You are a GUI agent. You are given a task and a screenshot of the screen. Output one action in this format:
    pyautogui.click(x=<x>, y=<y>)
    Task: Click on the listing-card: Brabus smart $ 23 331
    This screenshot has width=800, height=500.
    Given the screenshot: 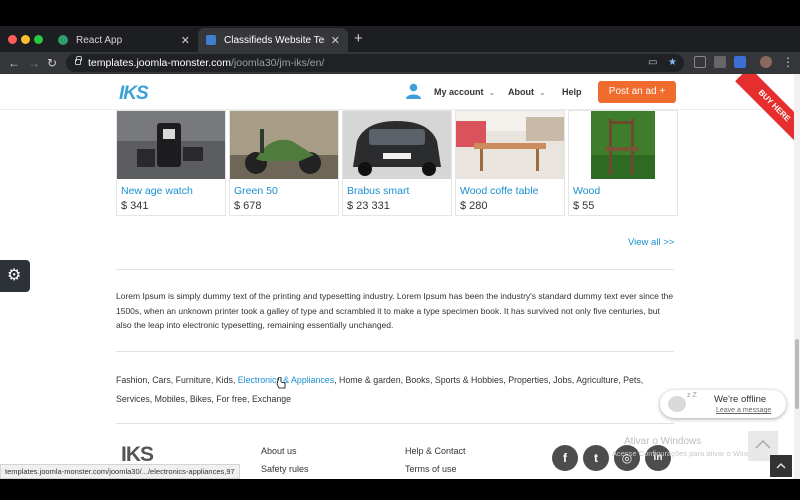 What is the action you would take?
    pyautogui.click(x=397, y=163)
    